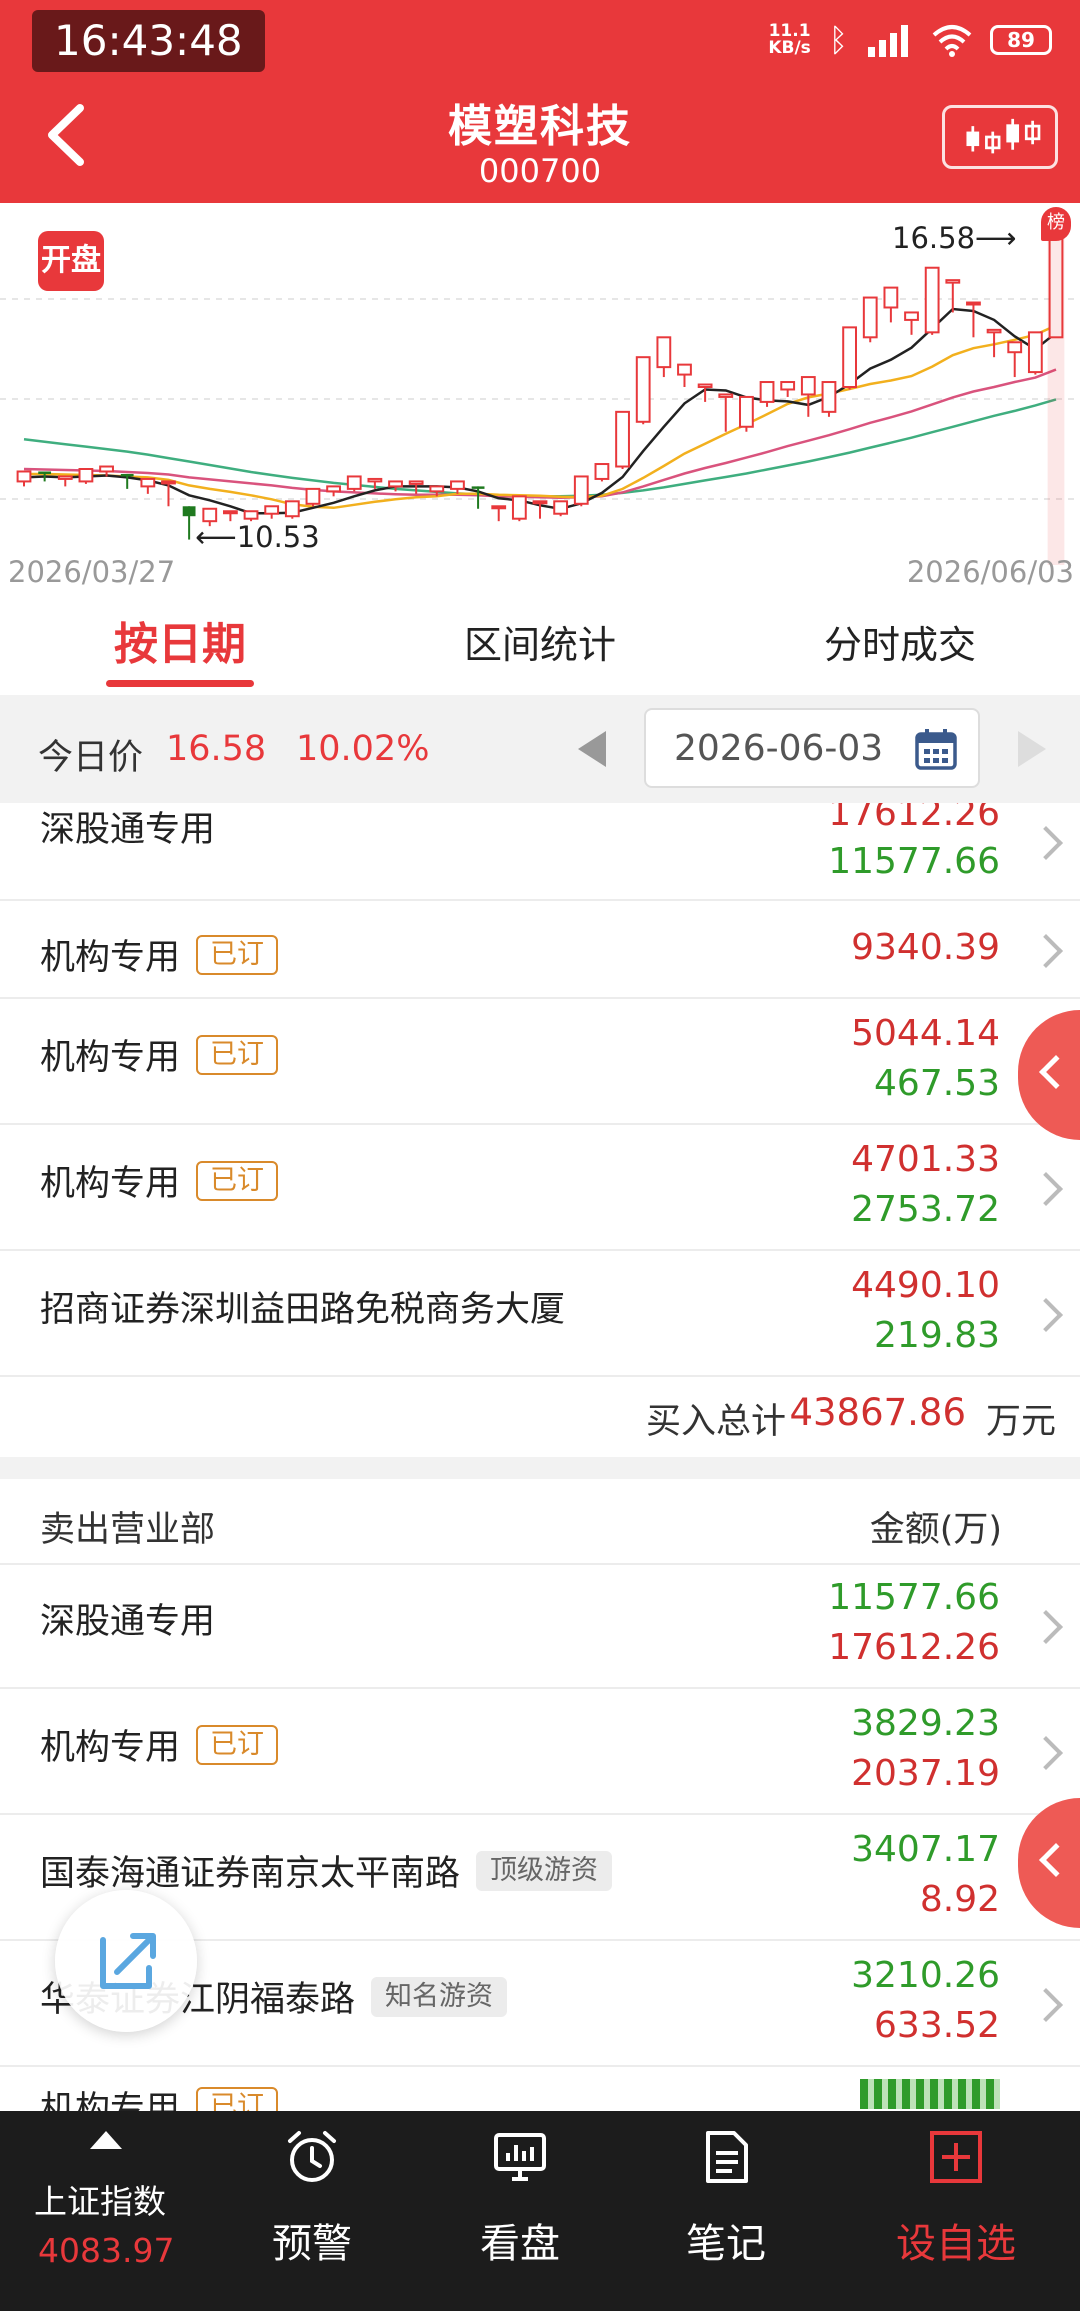 Image resolution: width=1080 pixels, height=2311 pixels. I want to click on stock-name: 模塑科技, so click(540, 126).